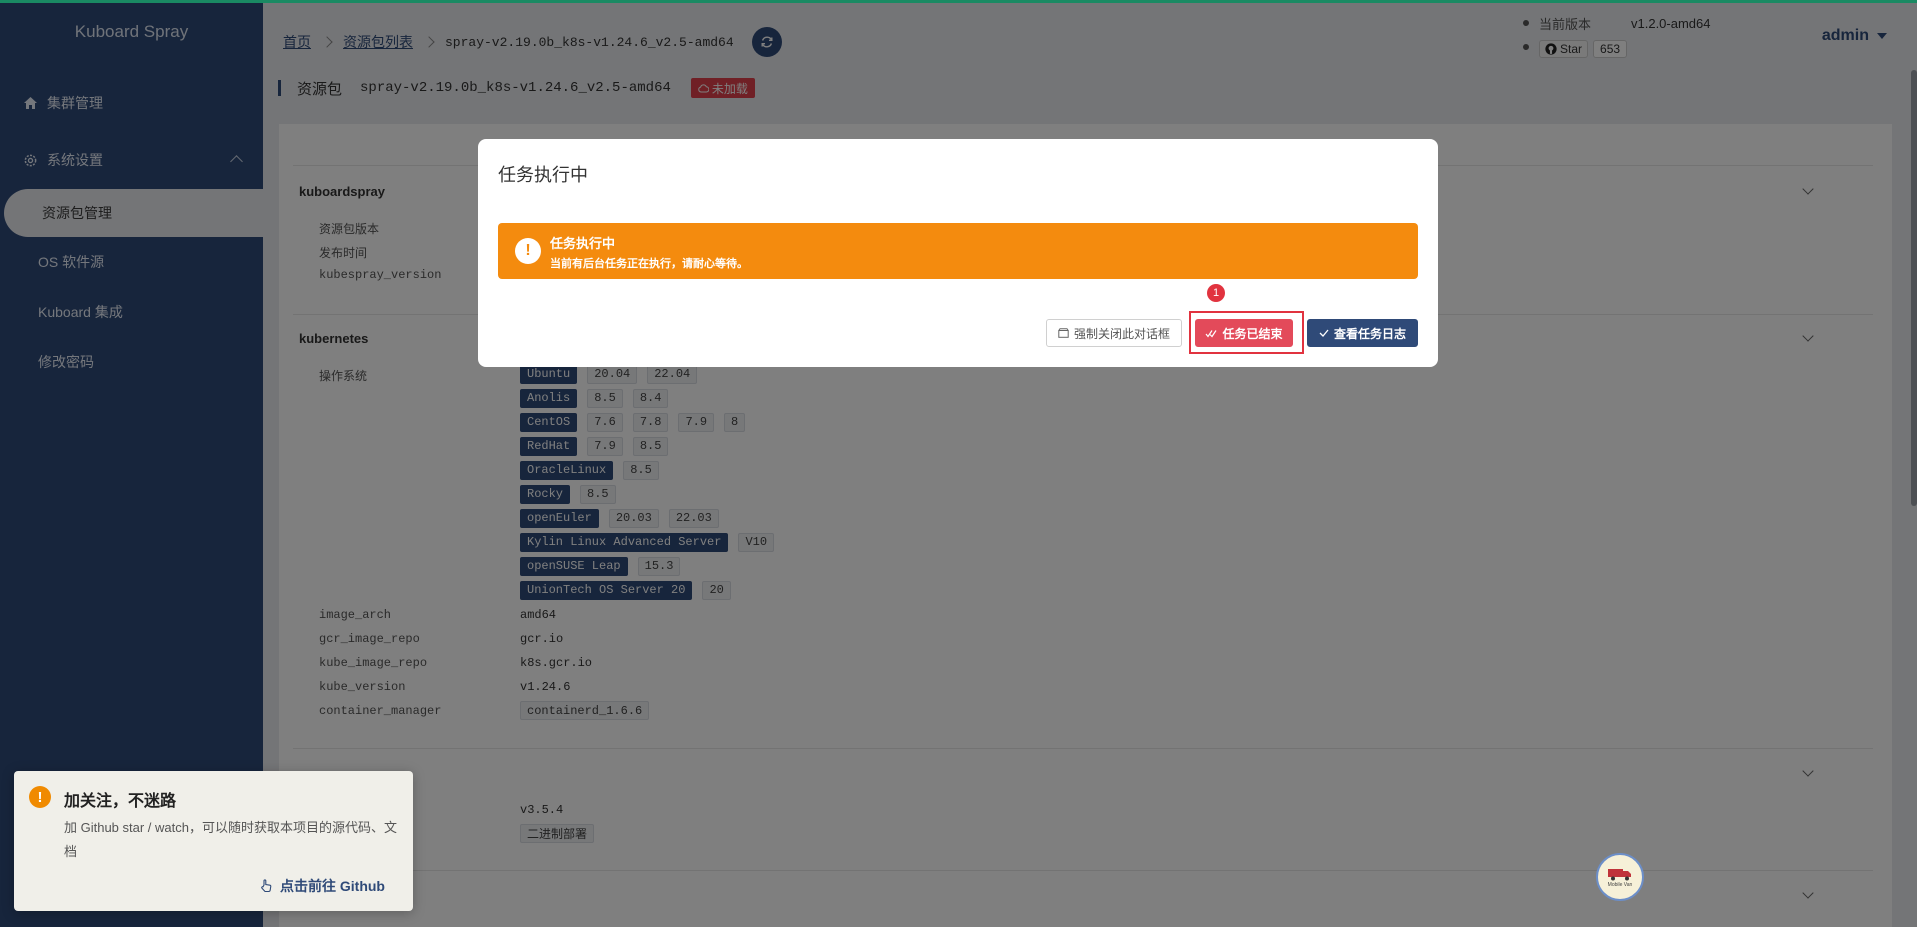  I want to click on task-running-alert: ! 任务执行中 当前有后台任务正在执行，请耐心等待。, so click(958, 251).